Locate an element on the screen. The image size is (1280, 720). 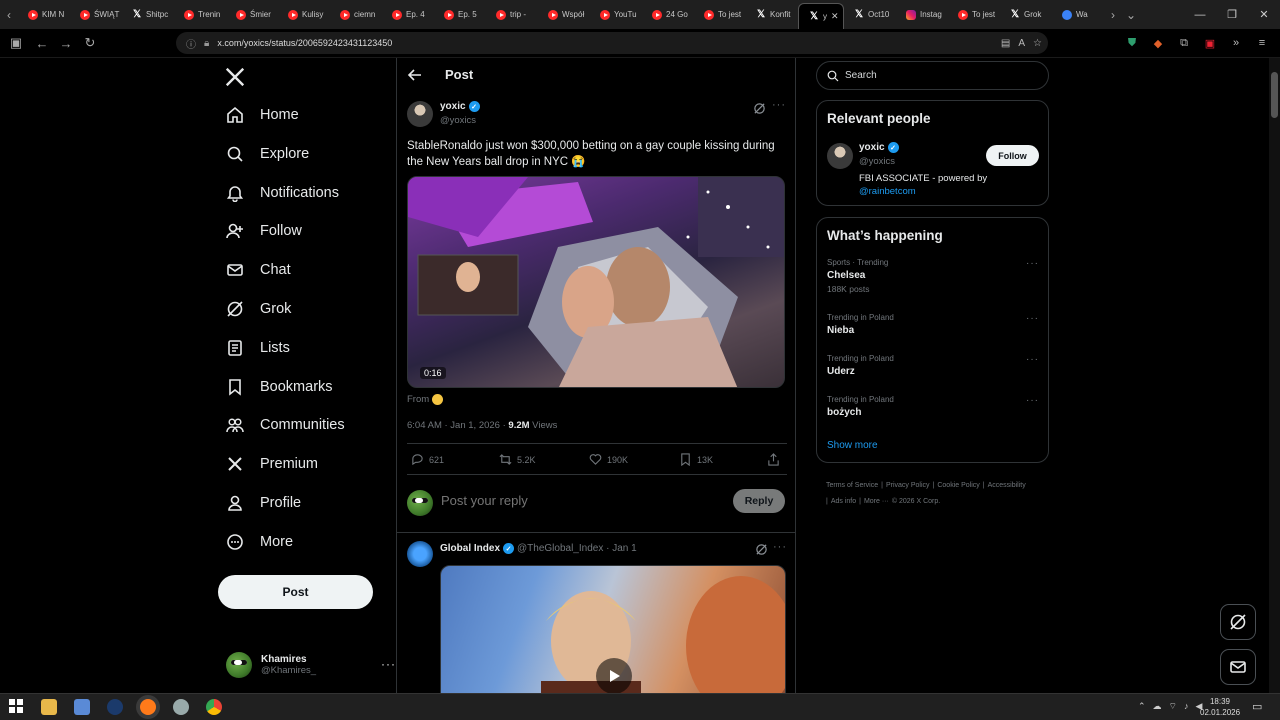
browser-tab: Kulisy is located at coordinates (304, 14).